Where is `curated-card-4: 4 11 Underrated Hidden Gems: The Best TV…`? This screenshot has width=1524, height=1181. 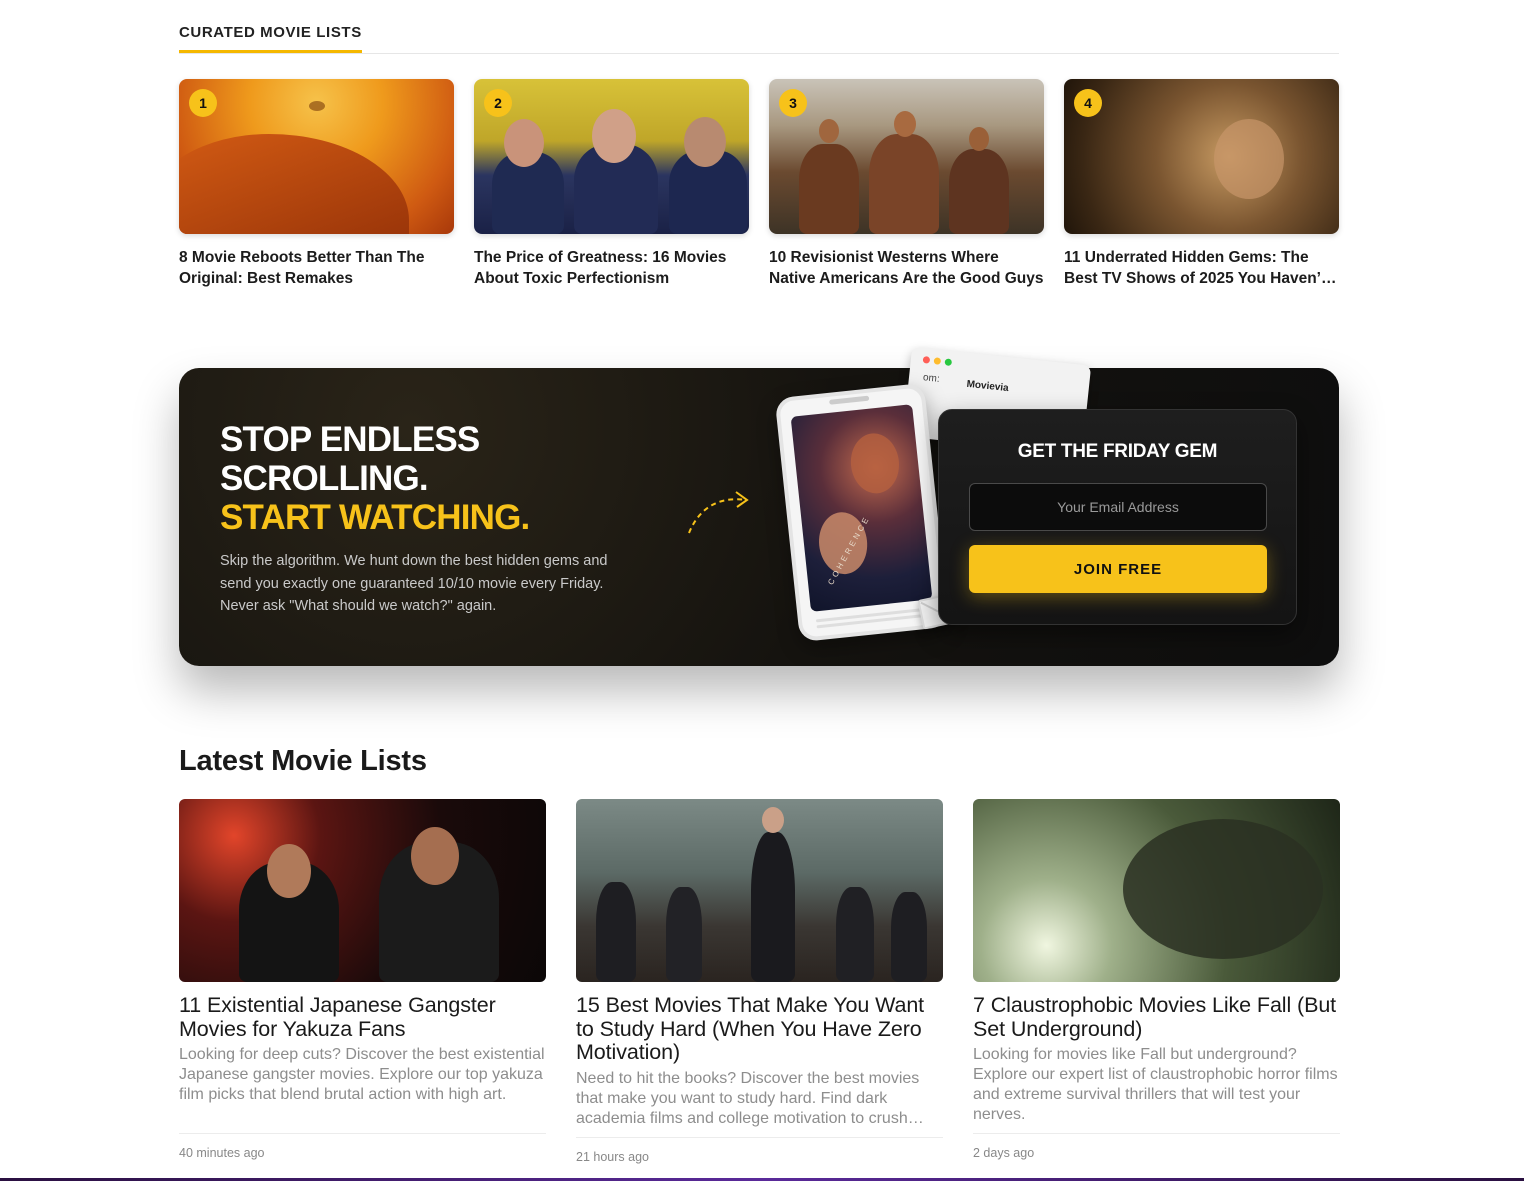
curated-card-4: 4 11 Underrated Hidden Gems: The Best TV… is located at coordinates (1201, 184).